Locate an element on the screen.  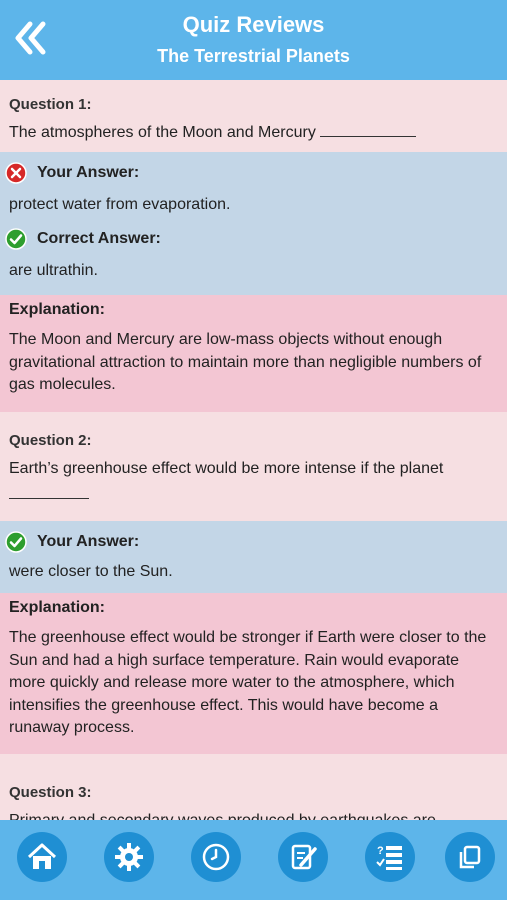
settings-button is located at coordinates (129, 857).